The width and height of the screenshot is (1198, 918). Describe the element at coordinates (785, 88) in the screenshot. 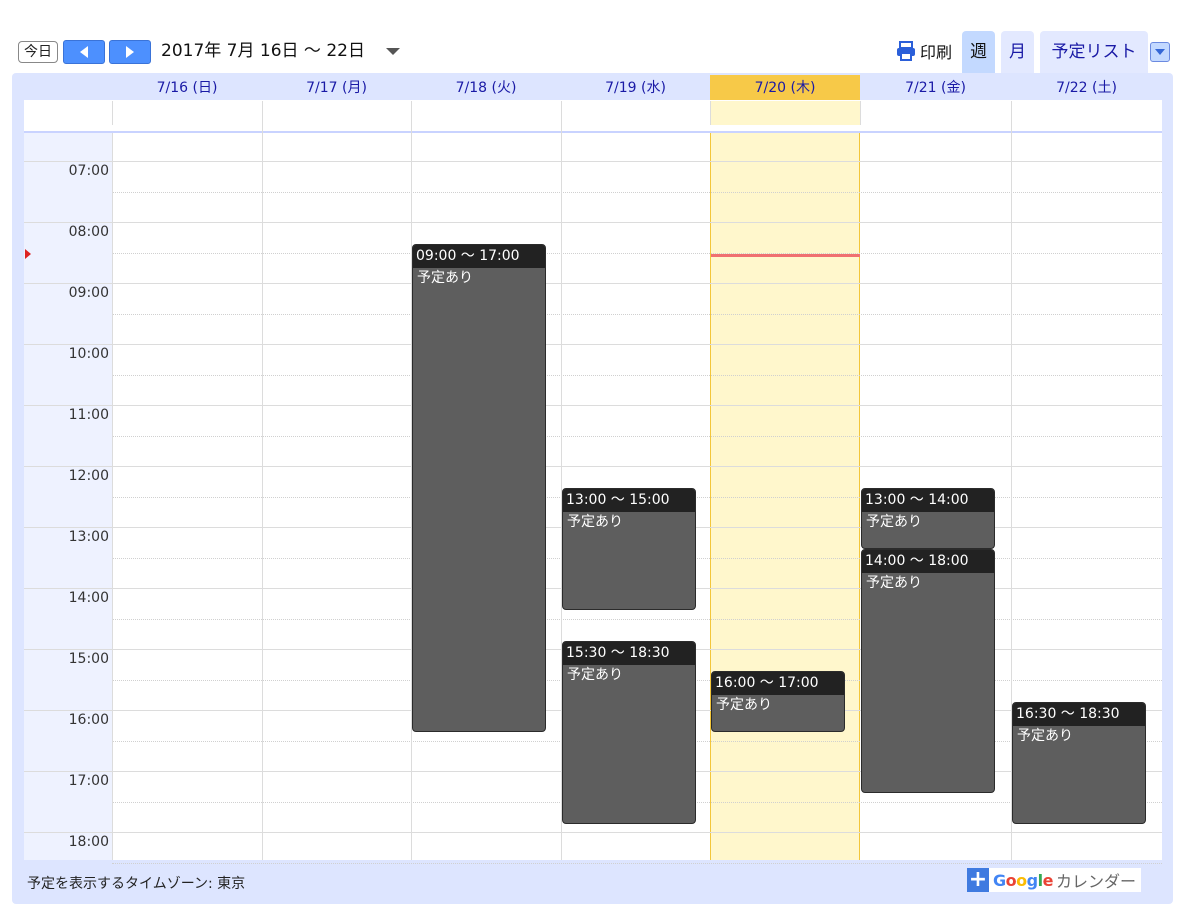

I see `day-header: 7/20 (木)` at that location.